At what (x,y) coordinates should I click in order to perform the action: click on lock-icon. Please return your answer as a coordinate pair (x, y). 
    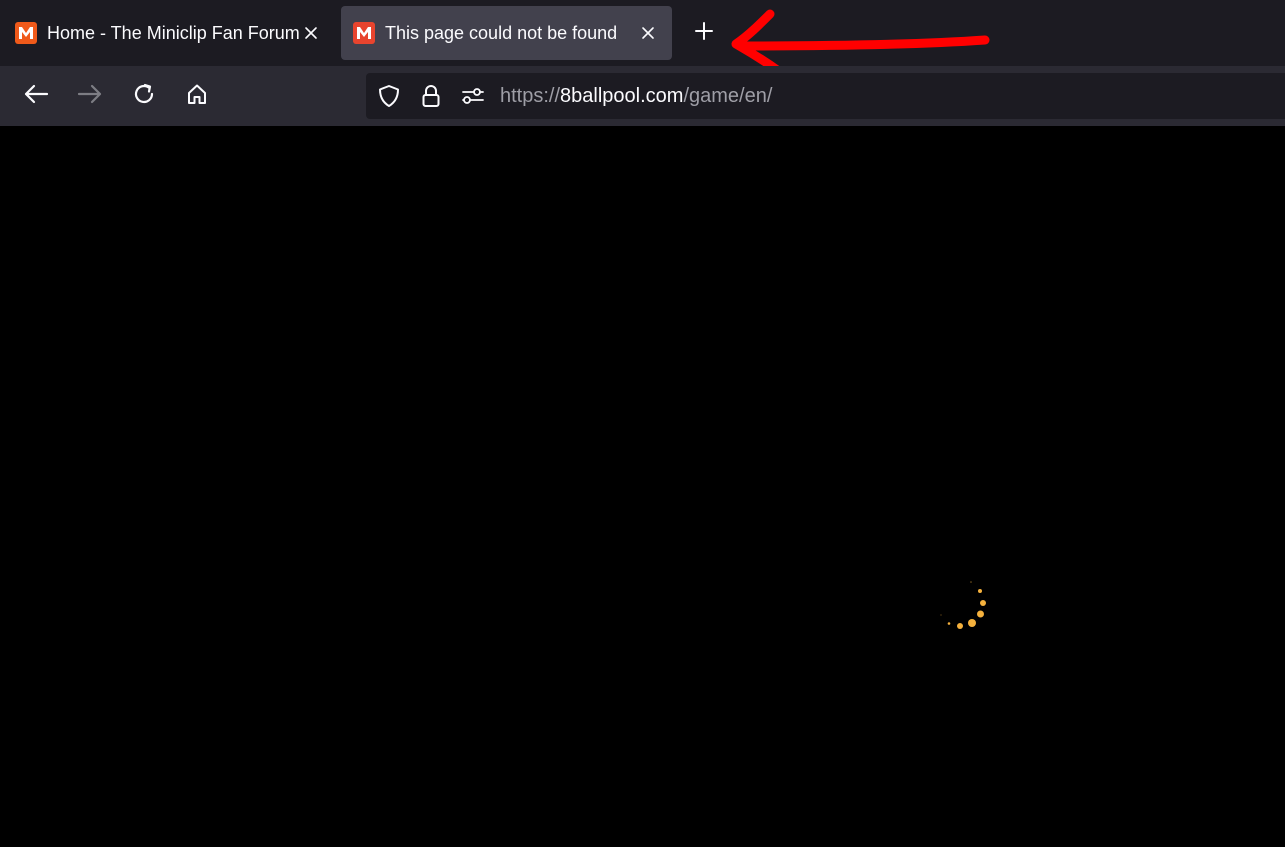
    Looking at the image, I should click on (431, 96).